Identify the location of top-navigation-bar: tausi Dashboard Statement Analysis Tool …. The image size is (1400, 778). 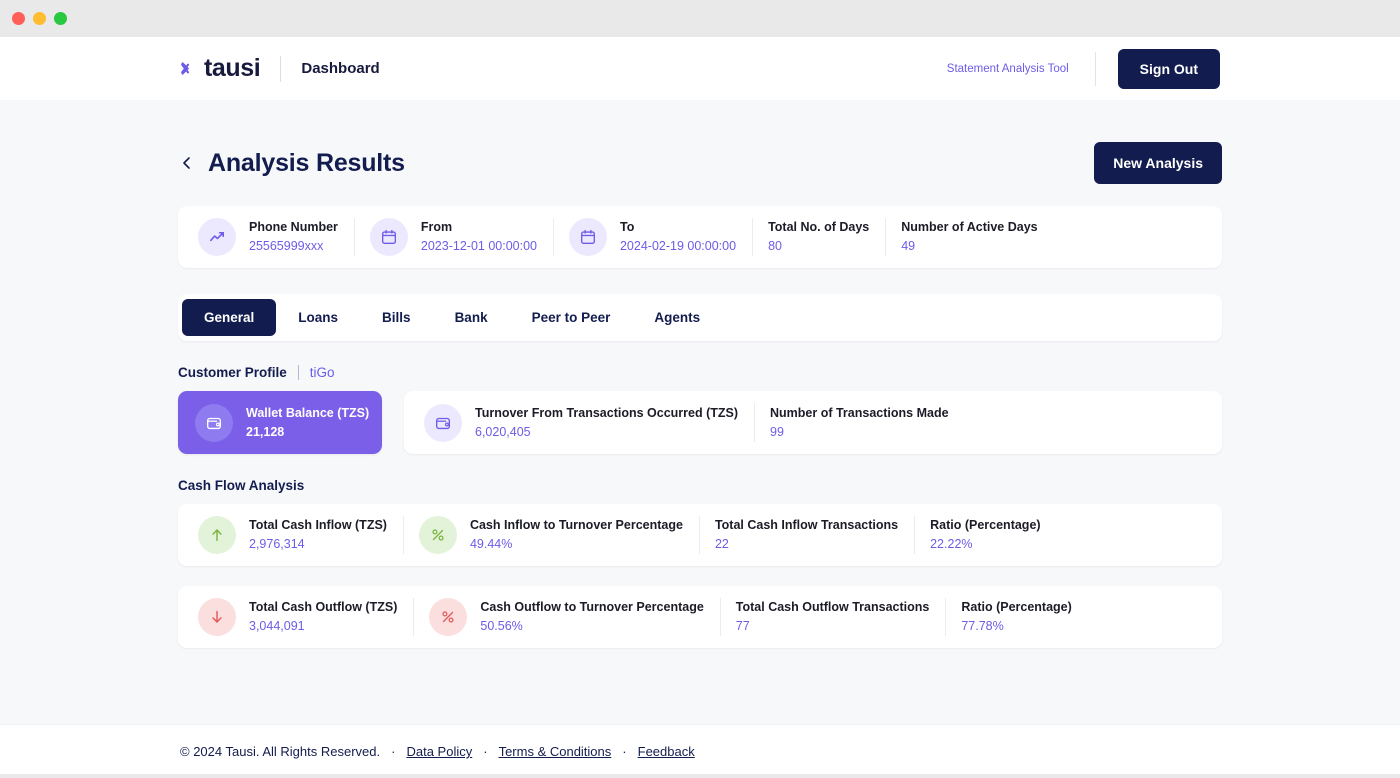
(700, 68).